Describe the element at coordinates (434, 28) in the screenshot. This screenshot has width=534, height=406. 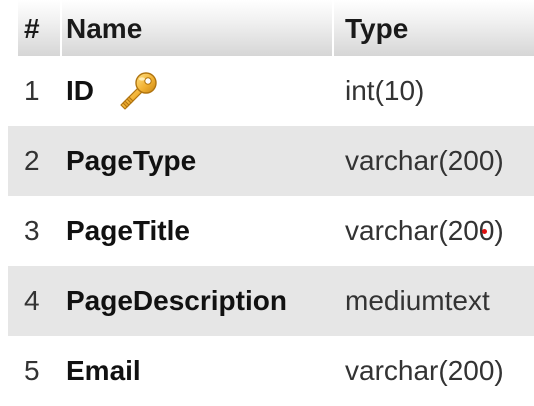
I see `header-cell-type: Type` at that location.